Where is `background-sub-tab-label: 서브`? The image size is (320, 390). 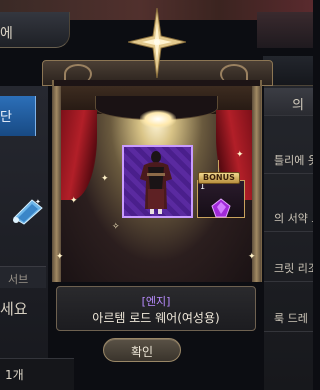
background-sub-tab-label: 서브 is located at coordinates (18, 279).